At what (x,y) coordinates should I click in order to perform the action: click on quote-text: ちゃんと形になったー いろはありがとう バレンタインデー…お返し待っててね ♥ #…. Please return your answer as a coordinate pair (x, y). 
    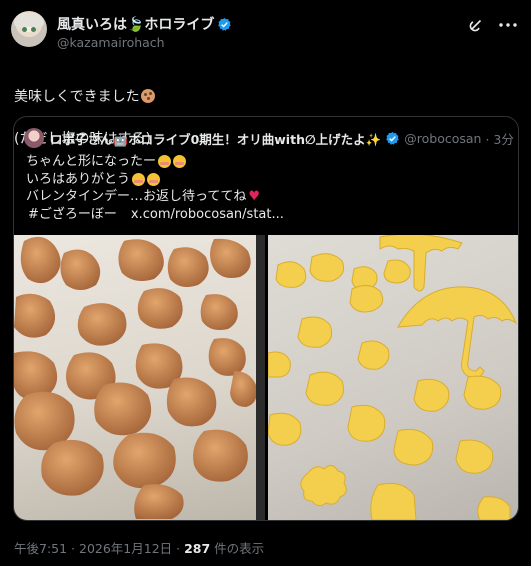
    Looking at the image, I should click on (155, 188).